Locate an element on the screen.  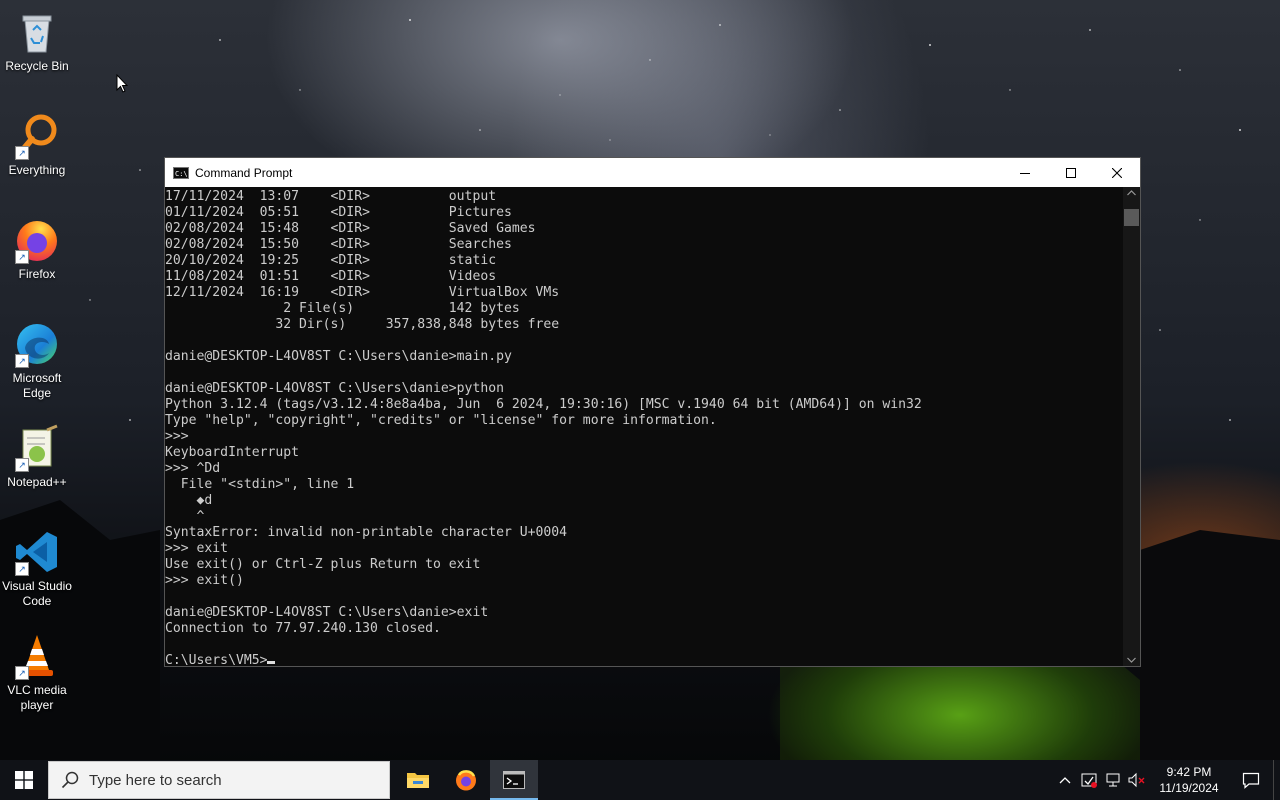
desktop-icon-label: Firefox is located at coordinates (37, 274).